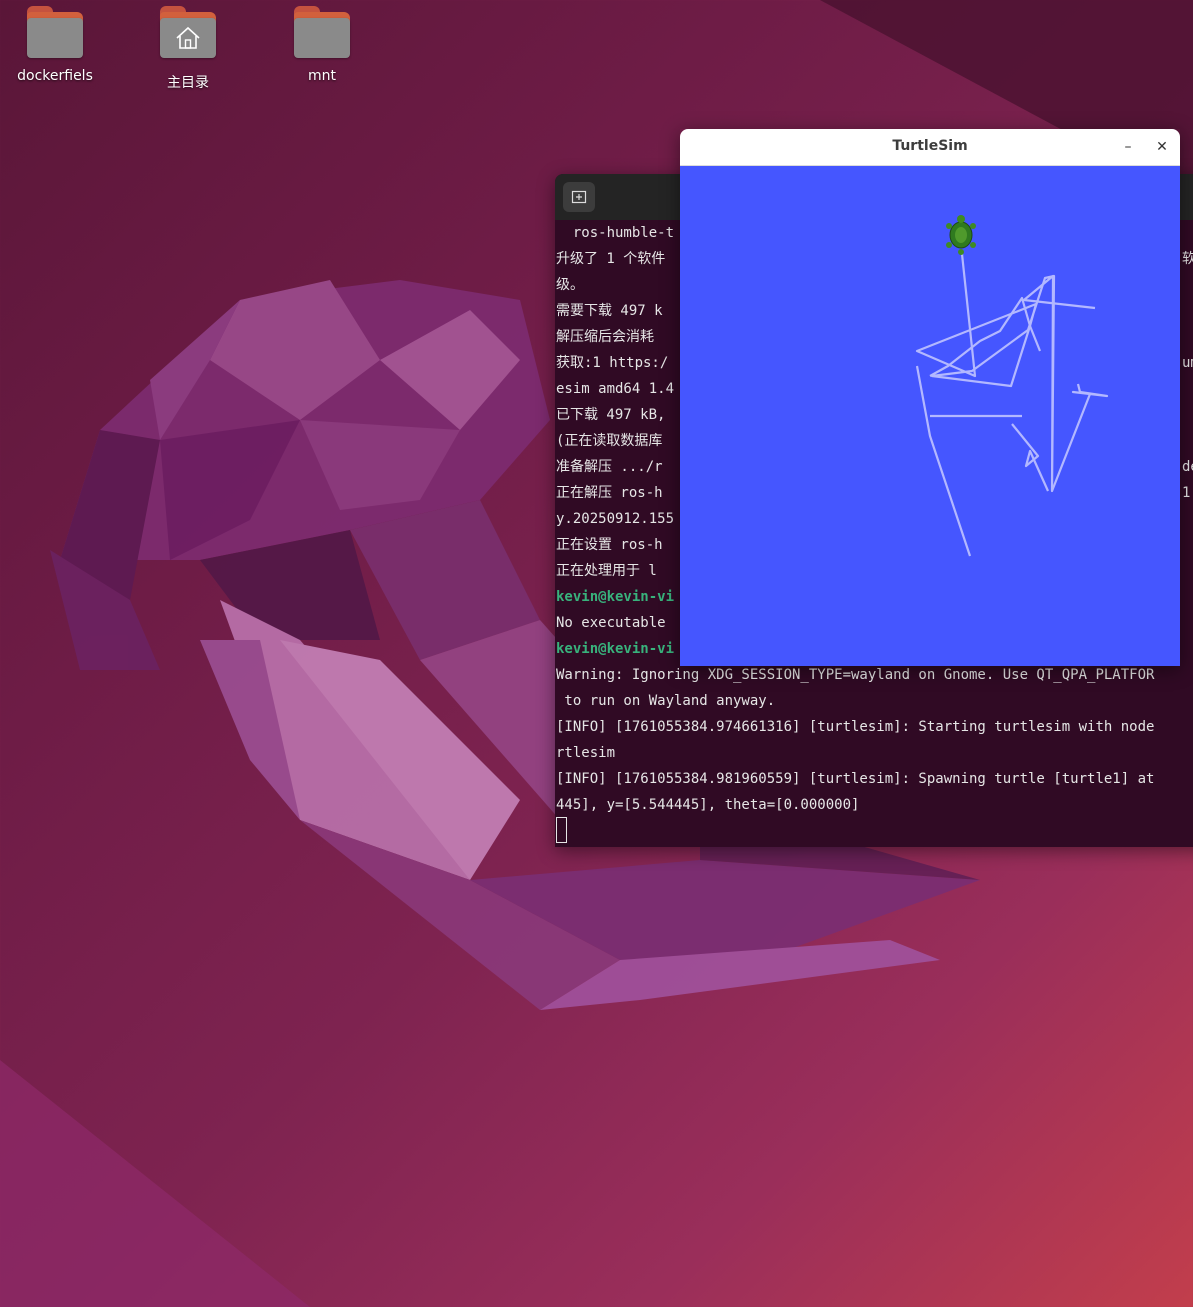 The height and width of the screenshot is (1307, 1193). What do you see at coordinates (961, 235) in the screenshot?
I see `turtle-icon` at bounding box center [961, 235].